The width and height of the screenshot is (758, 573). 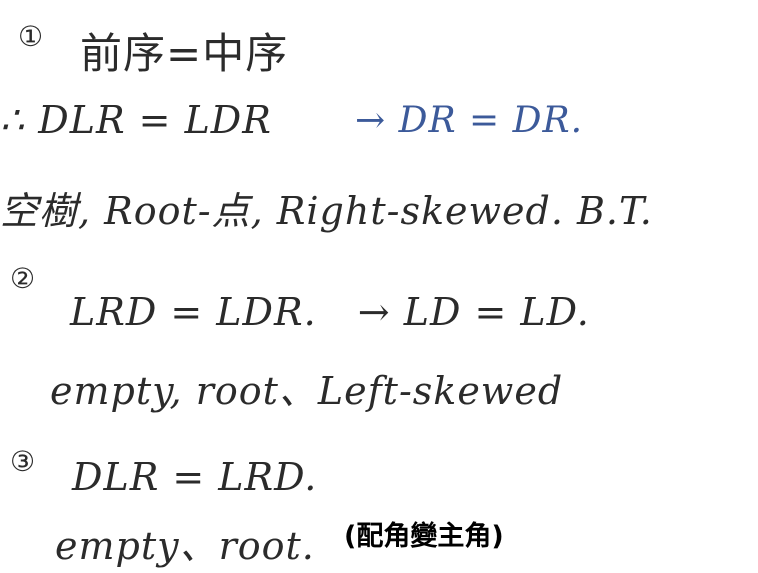 What do you see at coordinates (469, 120) in the screenshot?
I see `item-1-result: → DR = DR.` at bounding box center [469, 120].